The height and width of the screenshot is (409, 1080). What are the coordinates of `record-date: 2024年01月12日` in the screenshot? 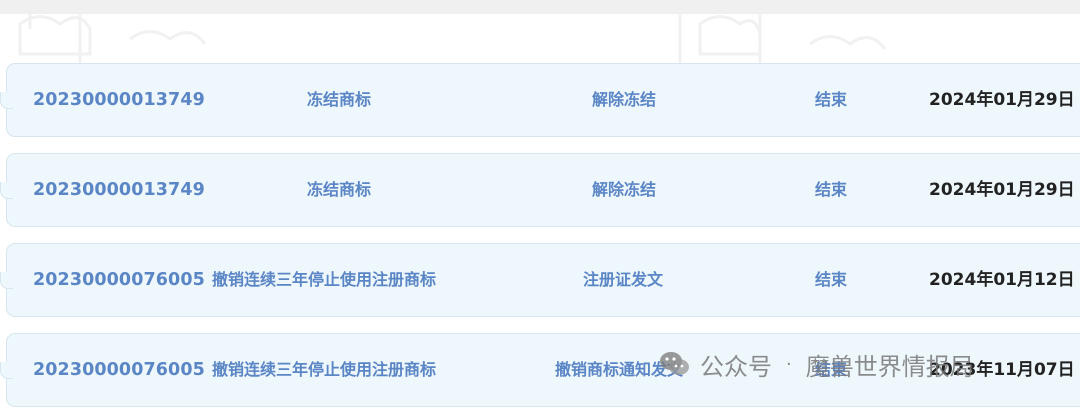 It's located at (1002, 280).